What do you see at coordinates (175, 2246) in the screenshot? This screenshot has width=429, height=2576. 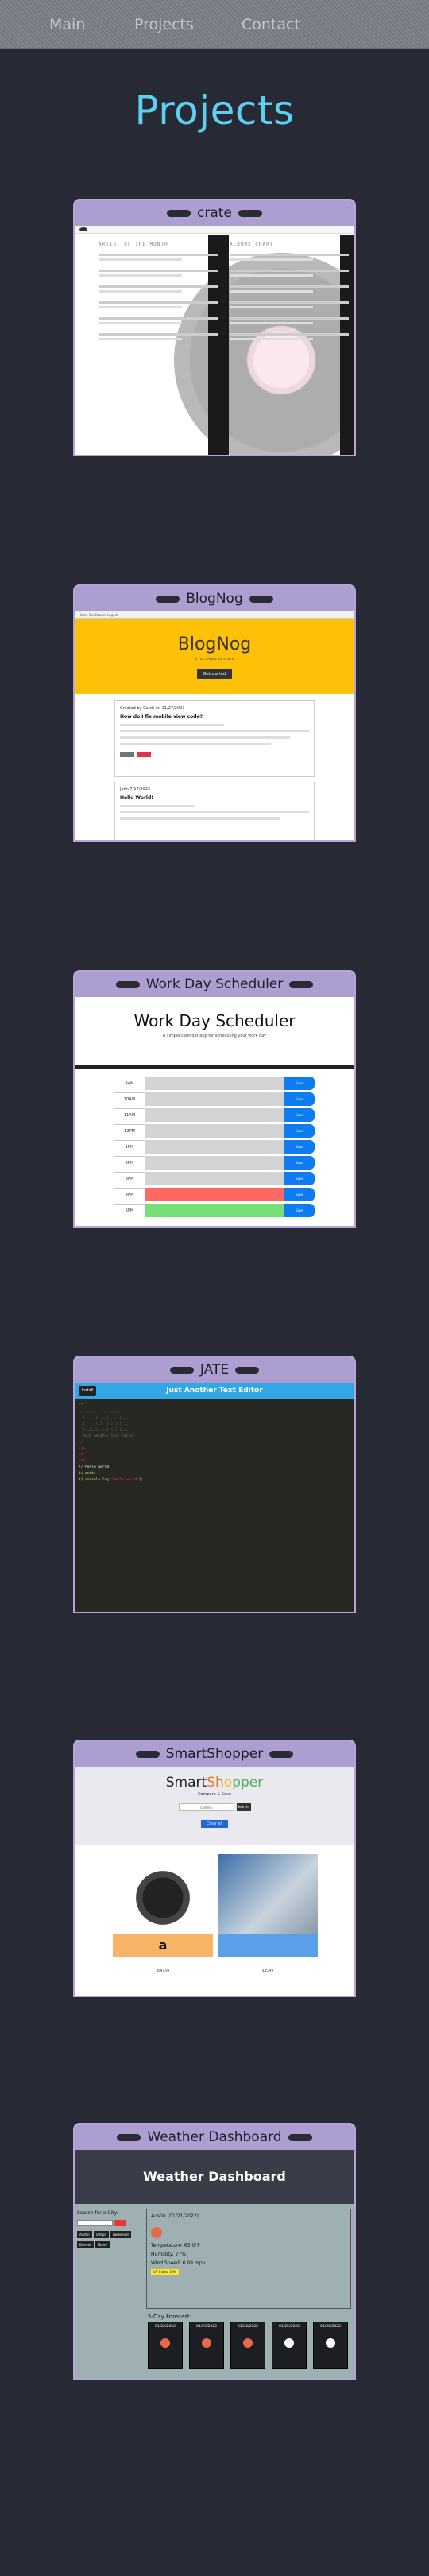 I see `temperature: Temperature: 63.0°F` at bounding box center [175, 2246].